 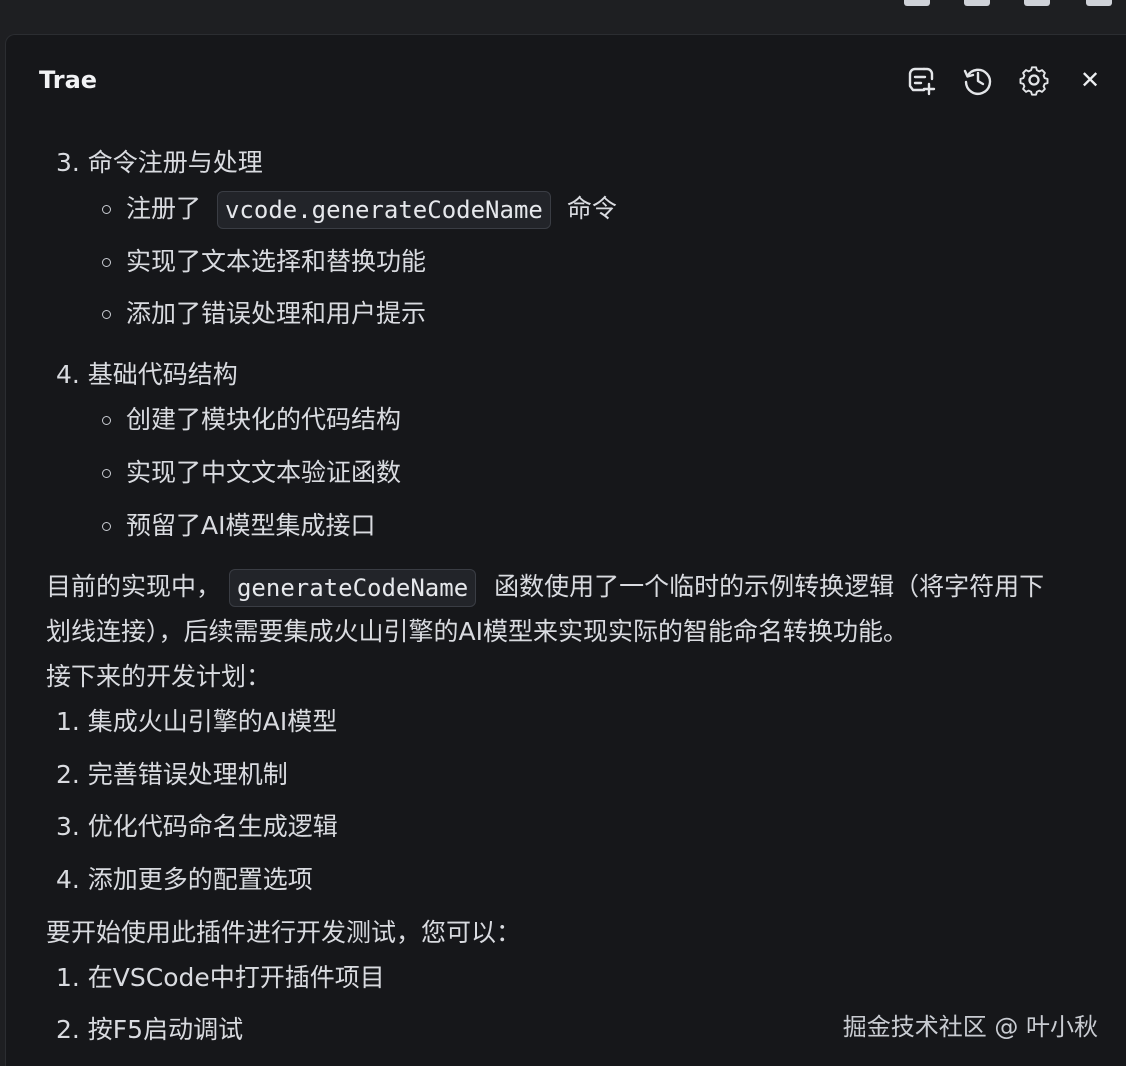 What do you see at coordinates (220, 977) in the screenshot?
I see `list-item: 1. 在VSCode中打开插件项目` at bounding box center [220, 977].